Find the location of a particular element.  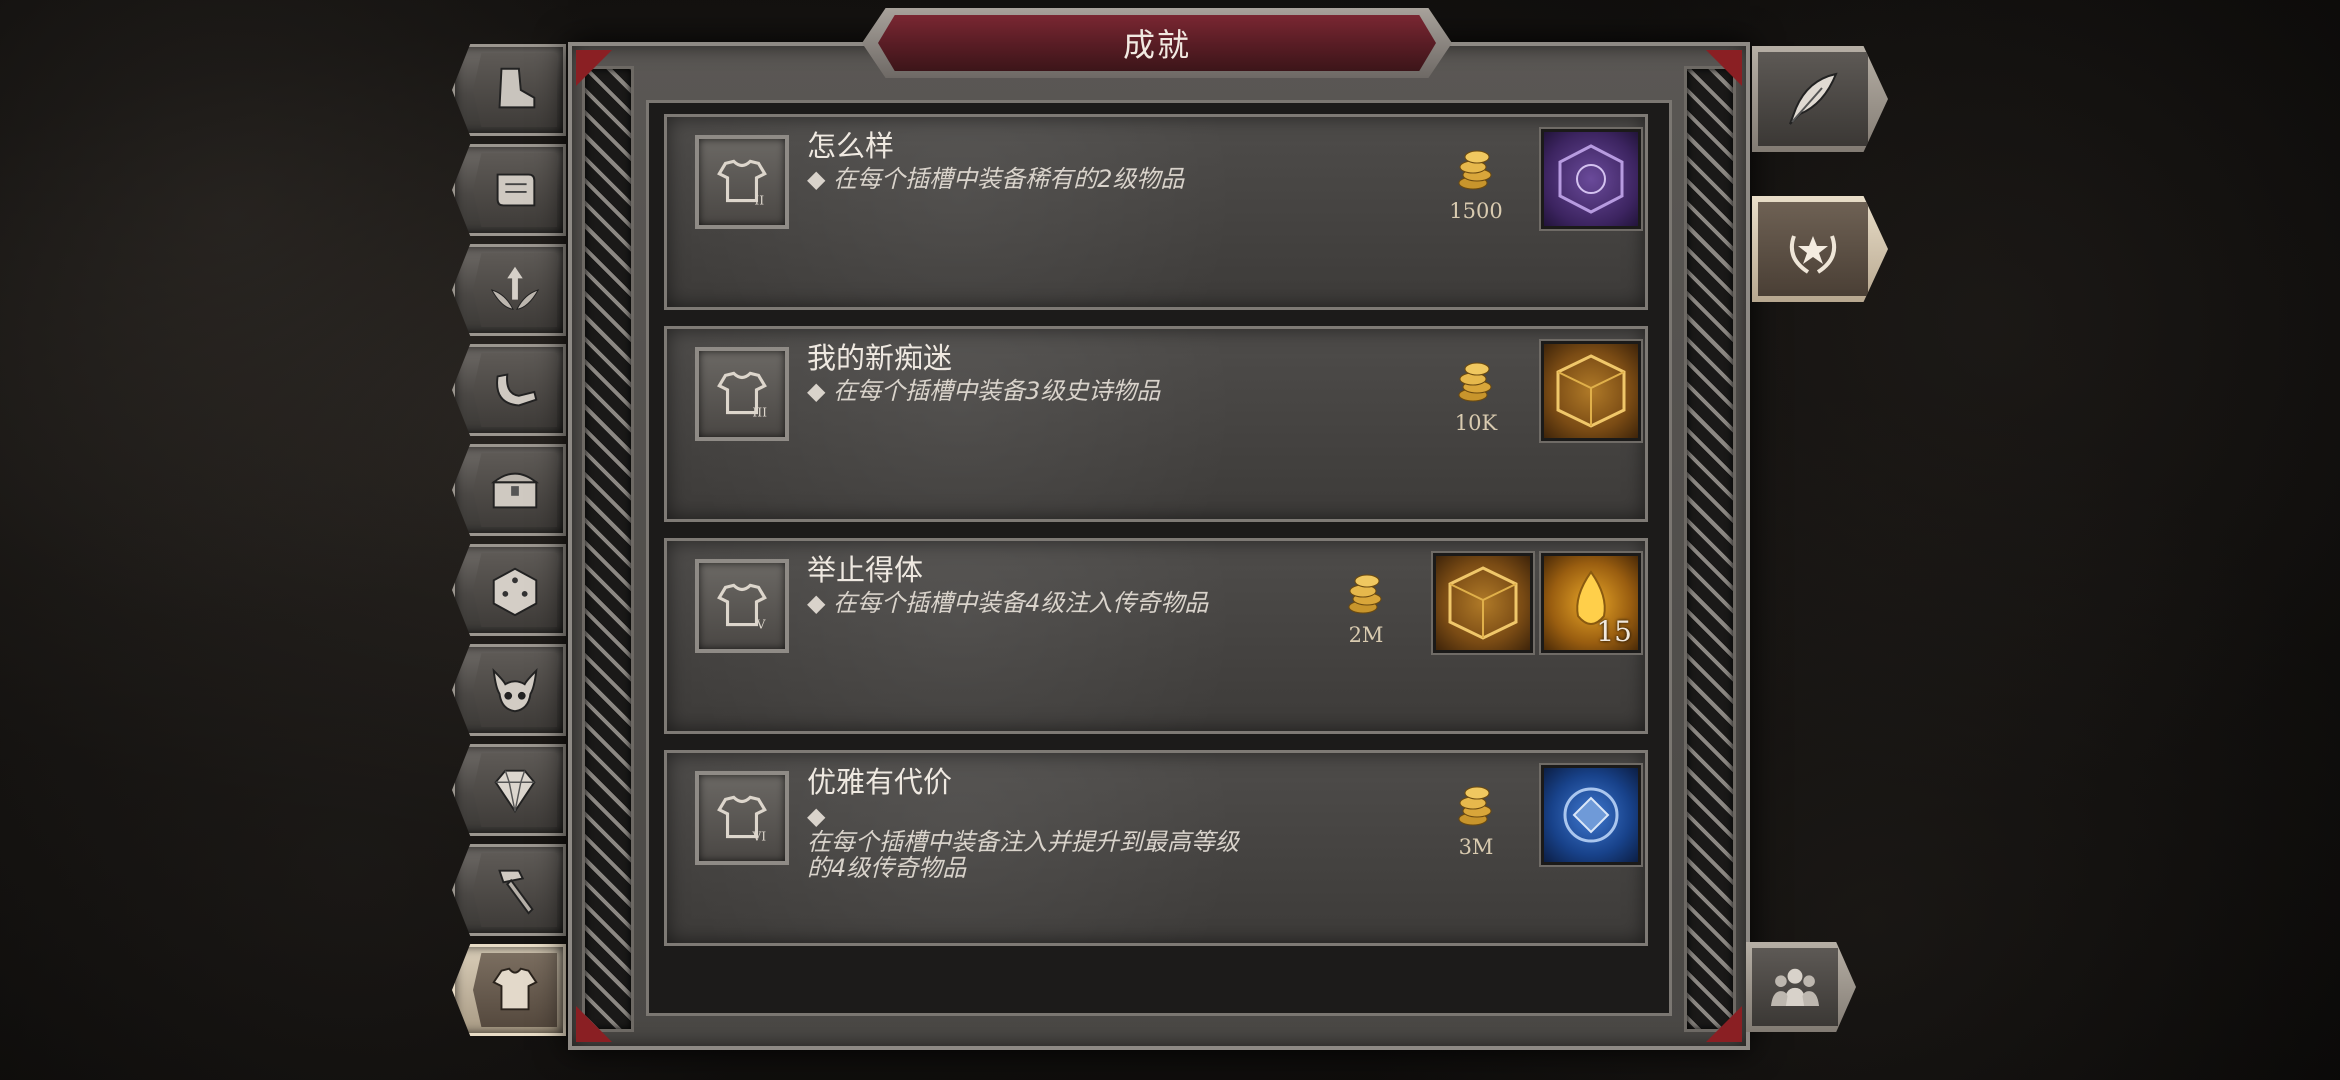

svg-text: V is located at coordinates (760, 624).